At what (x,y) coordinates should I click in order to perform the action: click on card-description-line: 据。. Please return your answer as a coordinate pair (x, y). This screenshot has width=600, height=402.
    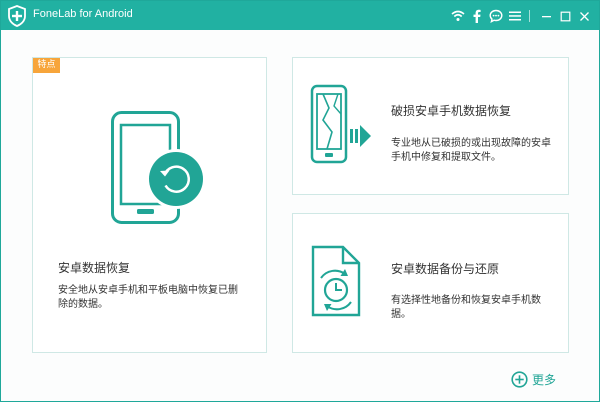
    Looking at the image, I should click on (401, 314).